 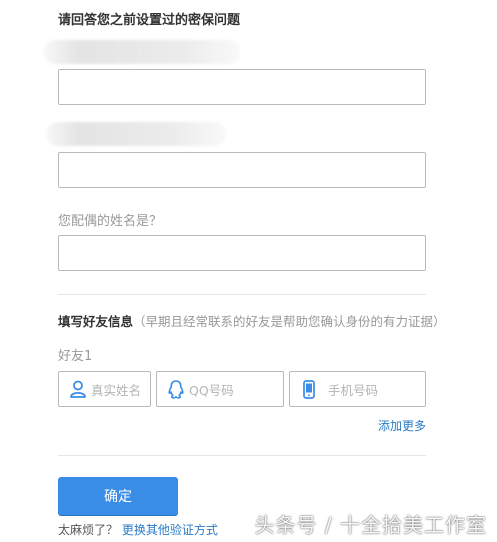 What do you see at coordinates (136, 134) in the screenshot?
I see `question-2-label-blurred` at bounding box center [136, 134].